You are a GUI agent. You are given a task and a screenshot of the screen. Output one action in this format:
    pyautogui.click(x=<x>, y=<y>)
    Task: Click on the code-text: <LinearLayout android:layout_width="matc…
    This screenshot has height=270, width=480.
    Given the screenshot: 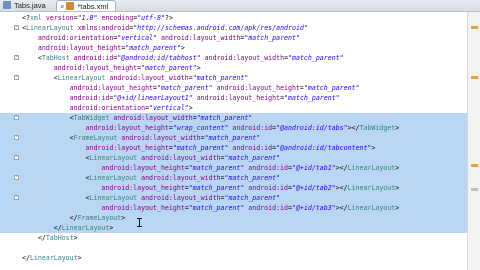 What is the action you would take?
    pyautogui.click(x=151, y=178)
    